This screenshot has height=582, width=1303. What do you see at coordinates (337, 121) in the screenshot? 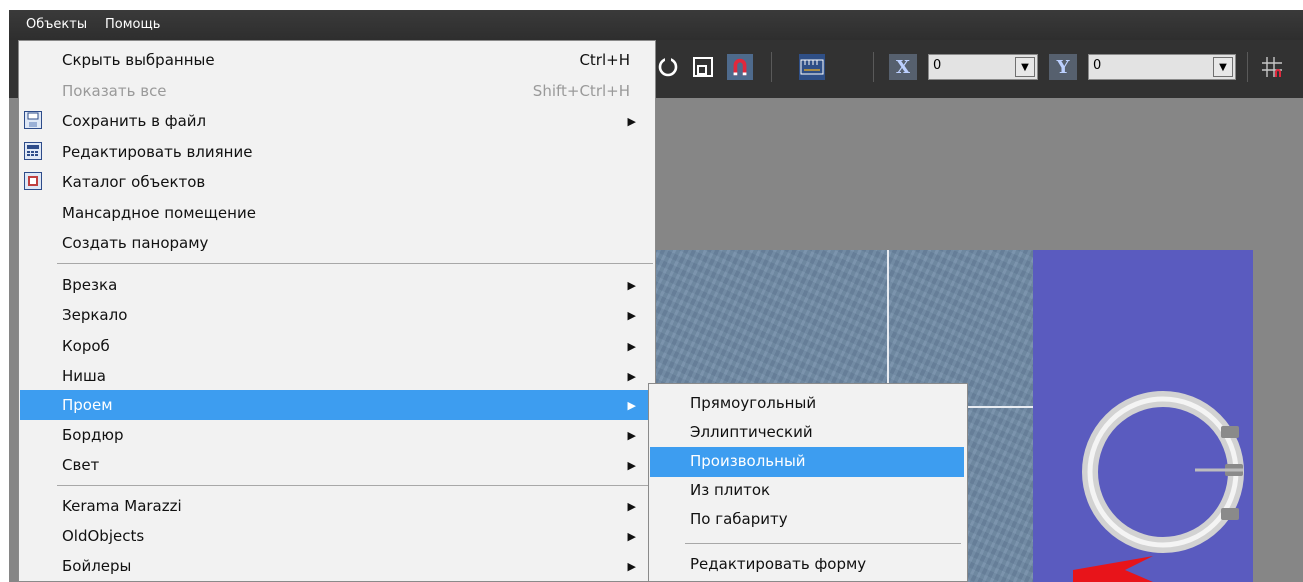
I see `menu-item-save-to-file: Сохранить в файл ▶` at bounding box center [337, 121].